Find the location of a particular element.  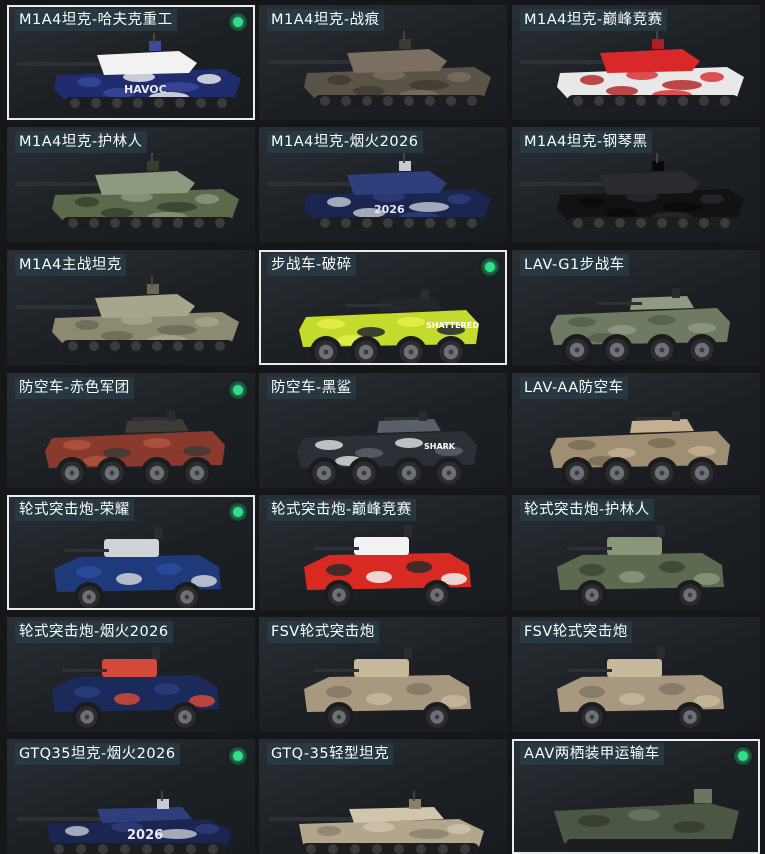

vehicle-skin-card: M1A4坦克-巅峰竞赛 is located at coordinates (636, 62).